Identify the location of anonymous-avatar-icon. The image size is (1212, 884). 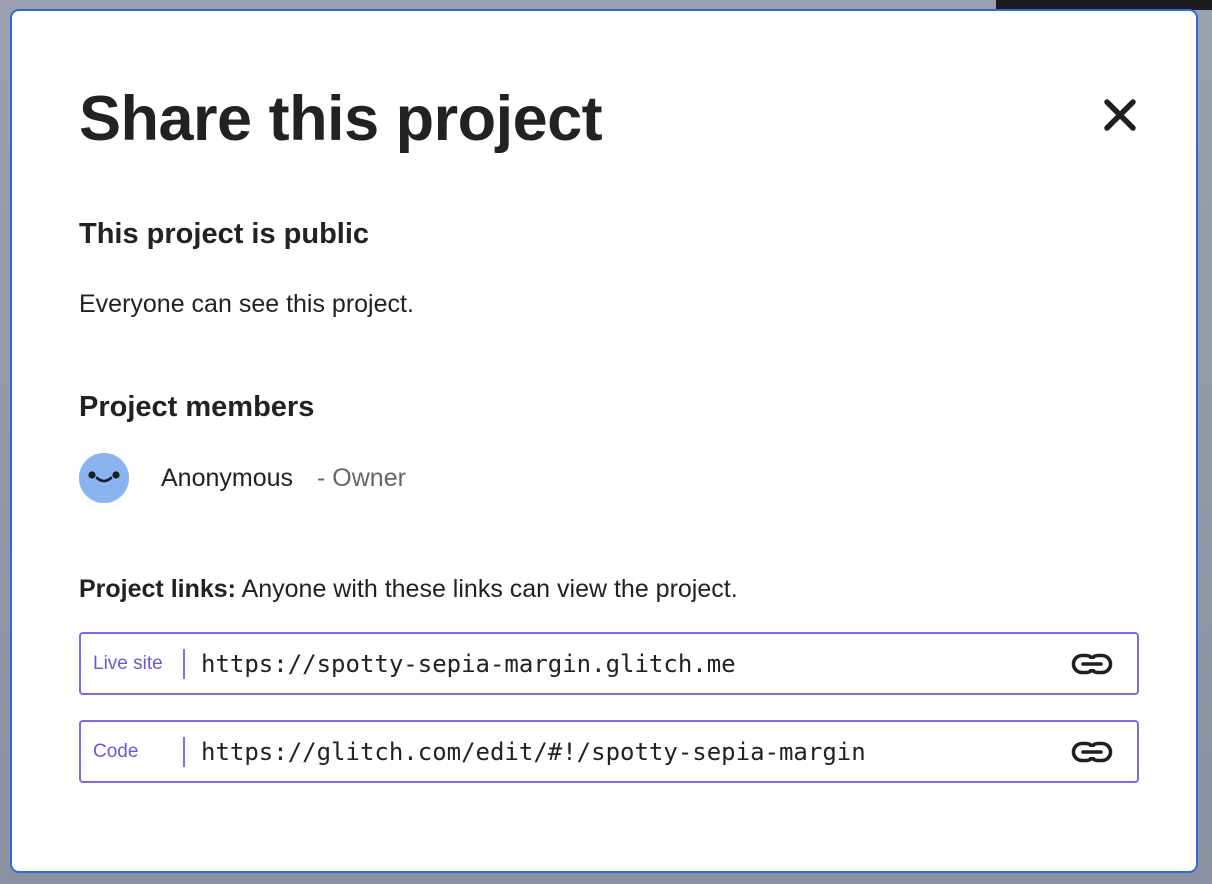
(104, 478).